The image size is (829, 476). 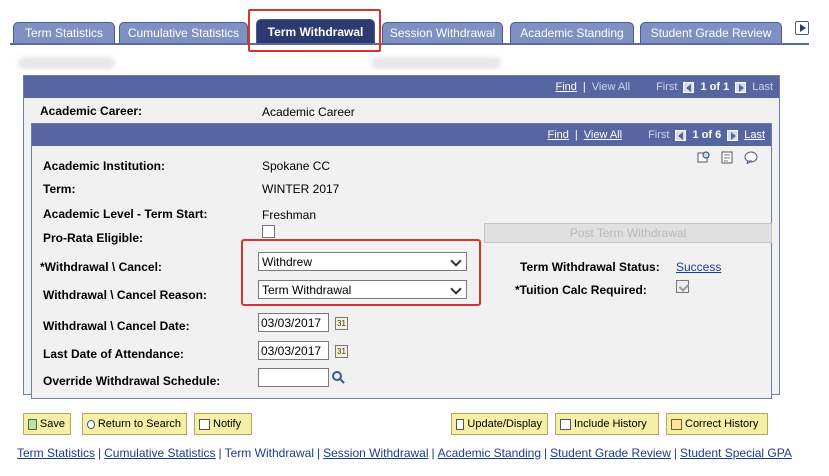 I want to click on save-icon, so click(x=32, y=424).